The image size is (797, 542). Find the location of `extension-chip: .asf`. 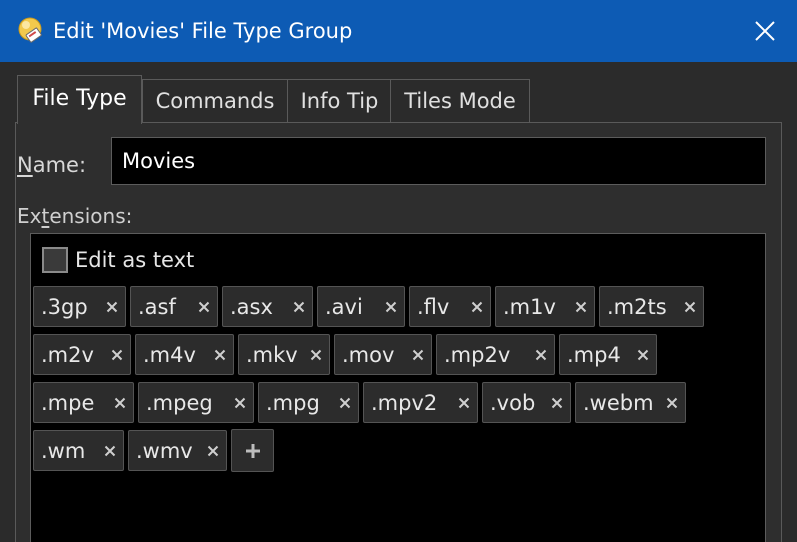

extension-chip: .asf is located at coordinates (174, 306).